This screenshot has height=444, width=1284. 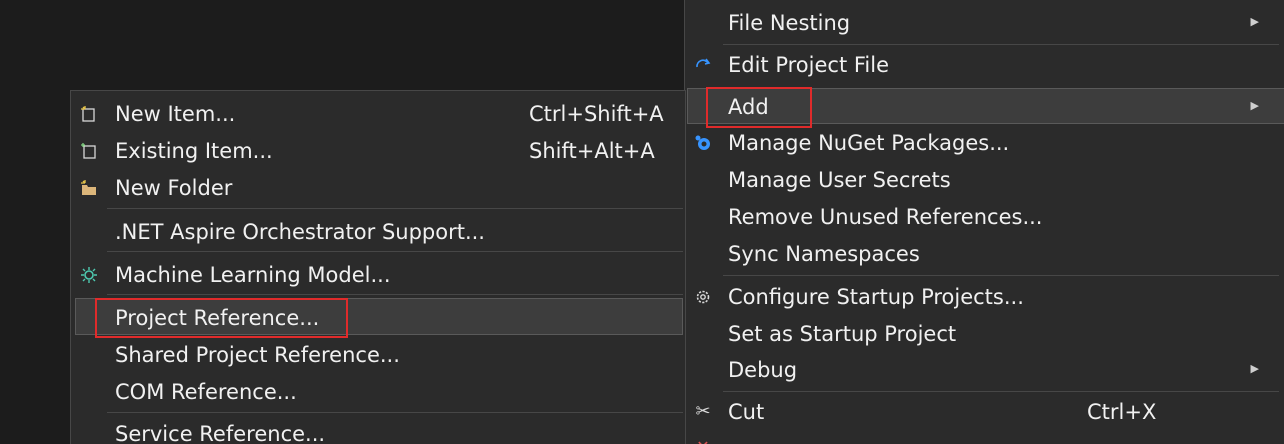 I want to click on menu-item-shortcut: Ctrl+Shift+A, so click(x=596, y=114).